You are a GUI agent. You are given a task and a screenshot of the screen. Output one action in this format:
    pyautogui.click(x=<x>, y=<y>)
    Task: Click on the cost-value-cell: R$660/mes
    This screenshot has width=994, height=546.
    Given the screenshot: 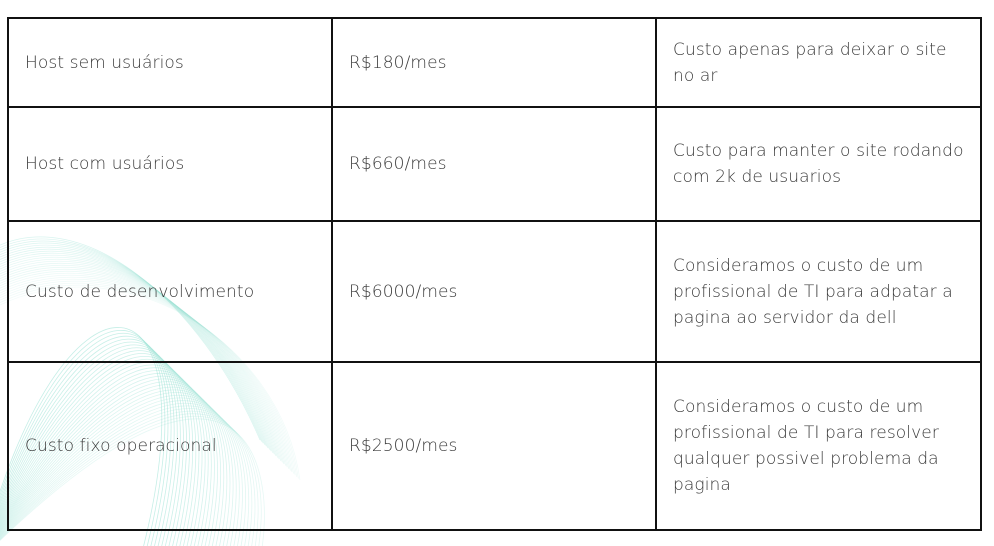 What is the action you would take?
    pyautogui.click(x=494, y=164)
    